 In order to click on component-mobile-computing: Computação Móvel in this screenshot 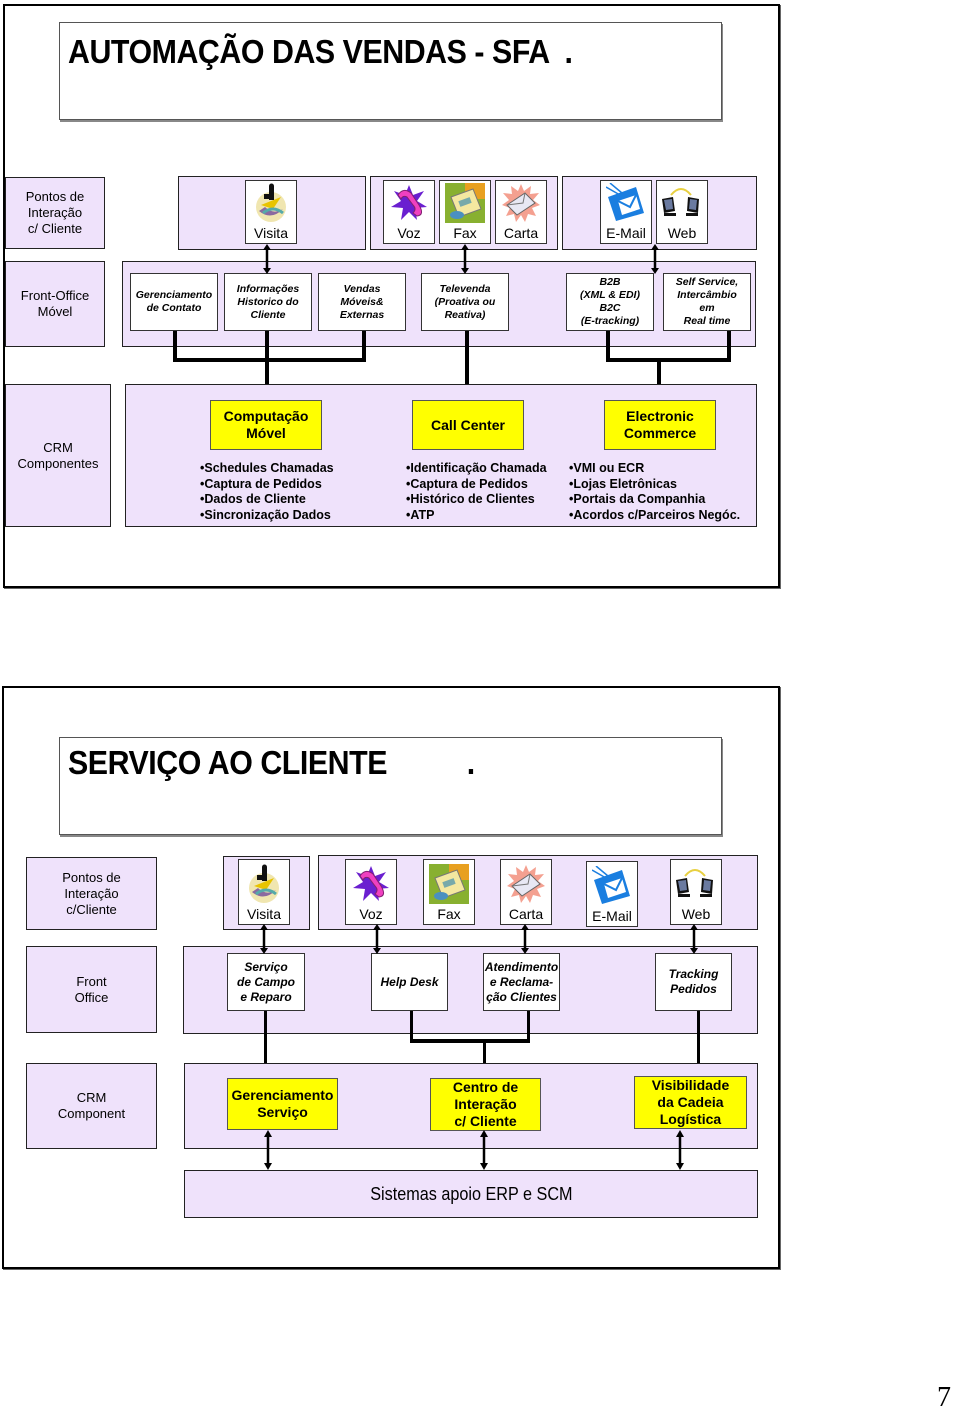, I will do `click(266, 425)`.